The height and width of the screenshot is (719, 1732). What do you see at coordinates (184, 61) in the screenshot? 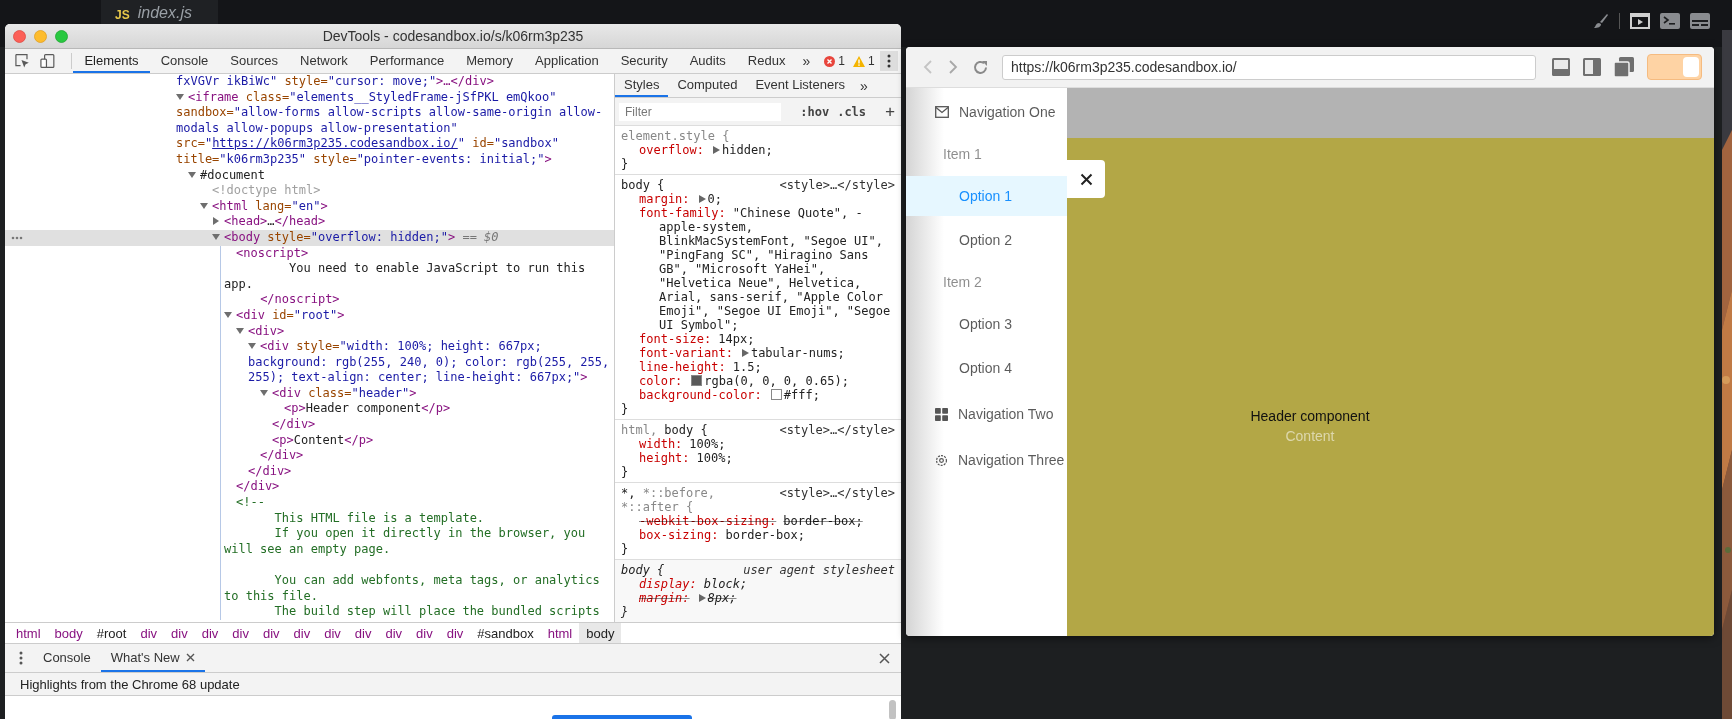
I see `panel-tab: Console` at bounding box center [184, 61].